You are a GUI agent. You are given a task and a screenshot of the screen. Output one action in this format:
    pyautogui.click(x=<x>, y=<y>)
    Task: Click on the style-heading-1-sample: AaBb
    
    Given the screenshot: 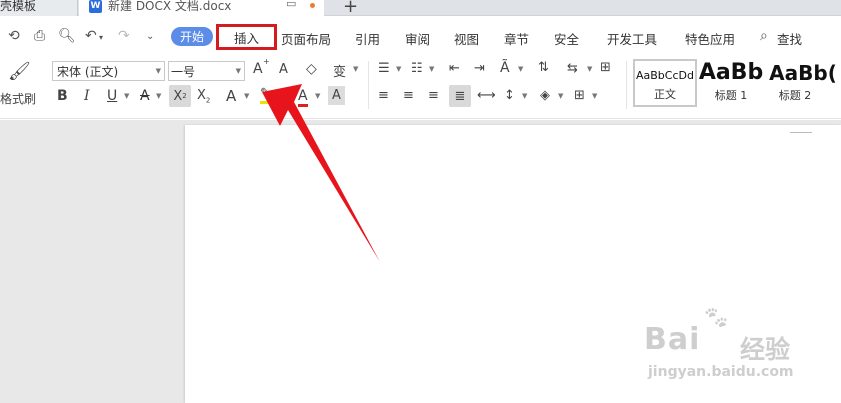 What is the action you would take?
    pyautogui.click(x=731, y=72)
    